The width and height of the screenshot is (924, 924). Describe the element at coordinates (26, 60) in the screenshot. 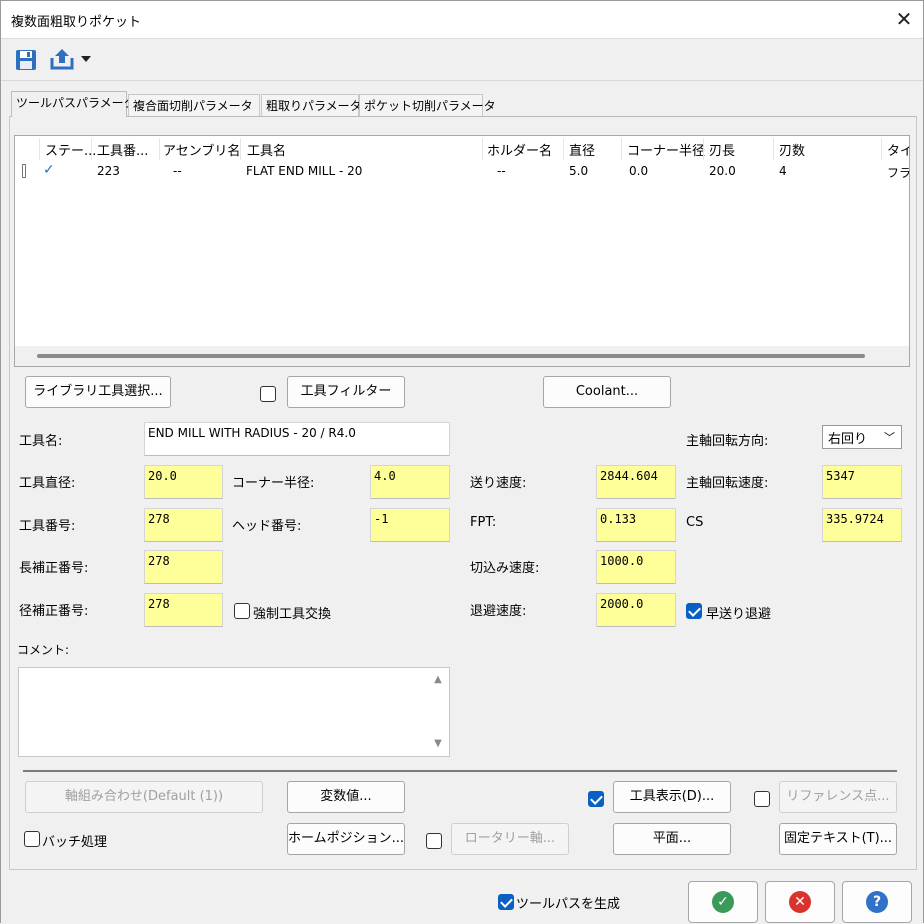

I see `save-icon` at that location.